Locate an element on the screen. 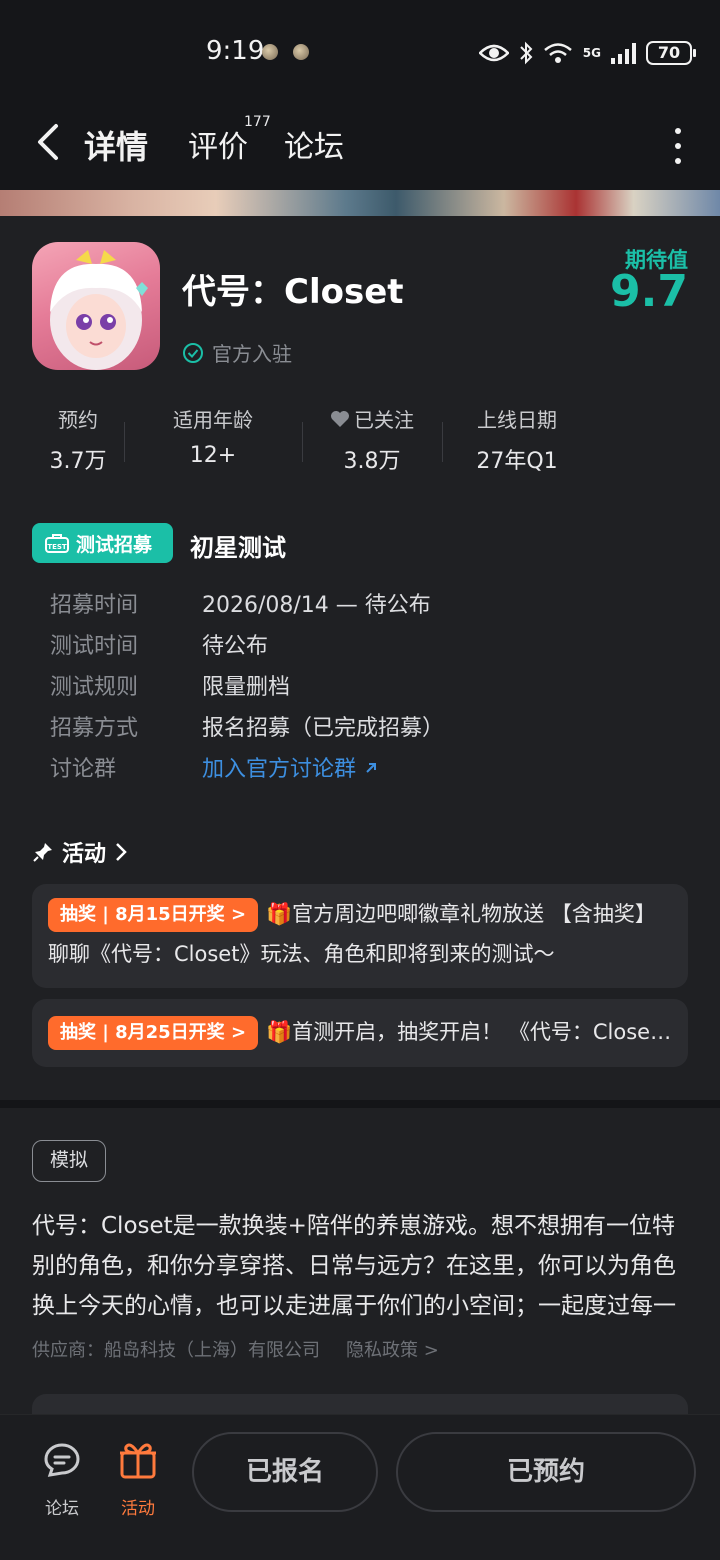 This screenshot has height=1560, width=720. stat-label: 已关注 is located at coordinates (384, 420).